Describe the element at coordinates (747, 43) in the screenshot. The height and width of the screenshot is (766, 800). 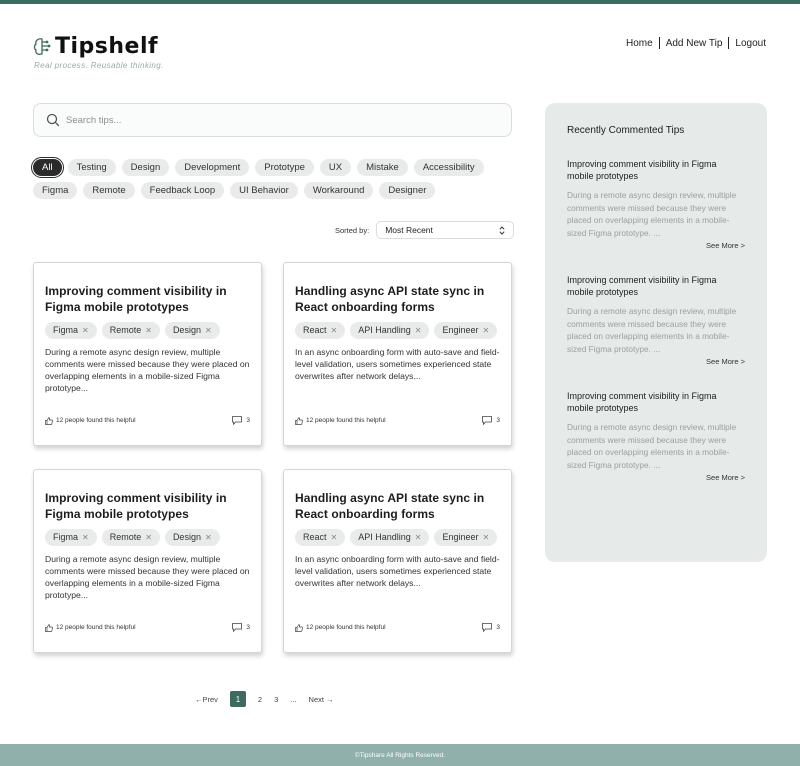
I see `nav-logout-link: Logout` at that location.